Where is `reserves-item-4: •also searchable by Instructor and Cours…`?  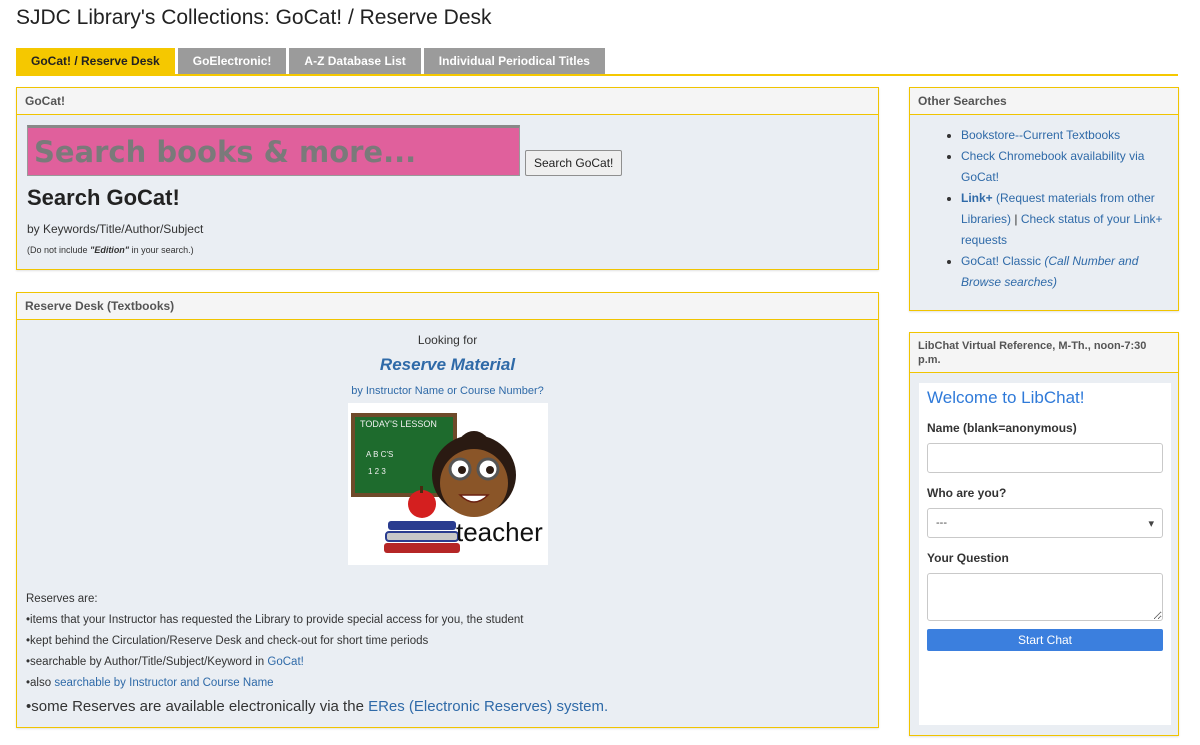
reserves-item-4: •also searchable by Instructor and Cours… is located at coordinates (317, 683).